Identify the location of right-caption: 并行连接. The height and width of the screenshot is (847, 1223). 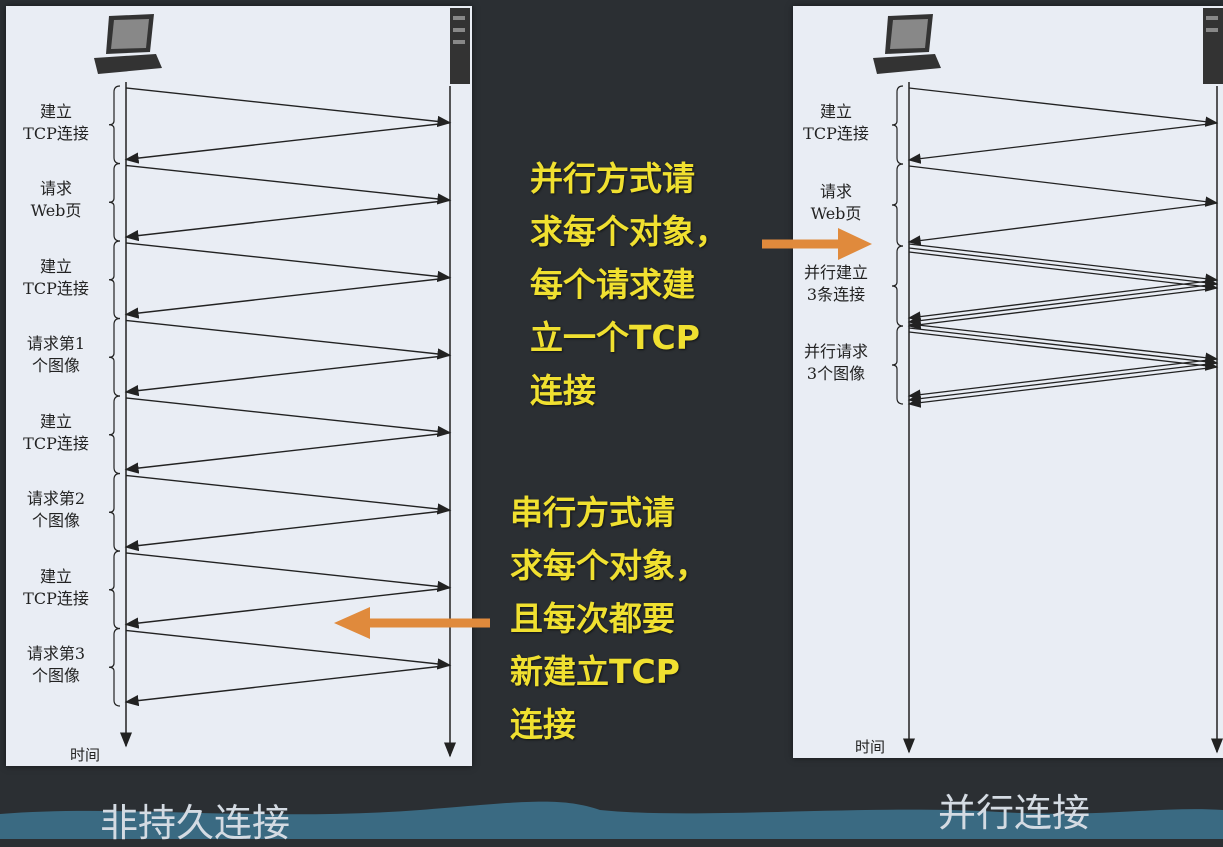
(1014, 813).